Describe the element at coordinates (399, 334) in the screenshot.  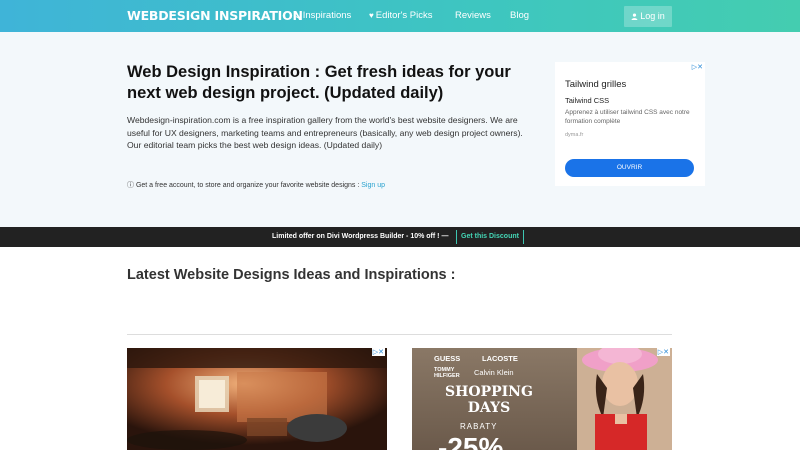
I see `divider` at that location.